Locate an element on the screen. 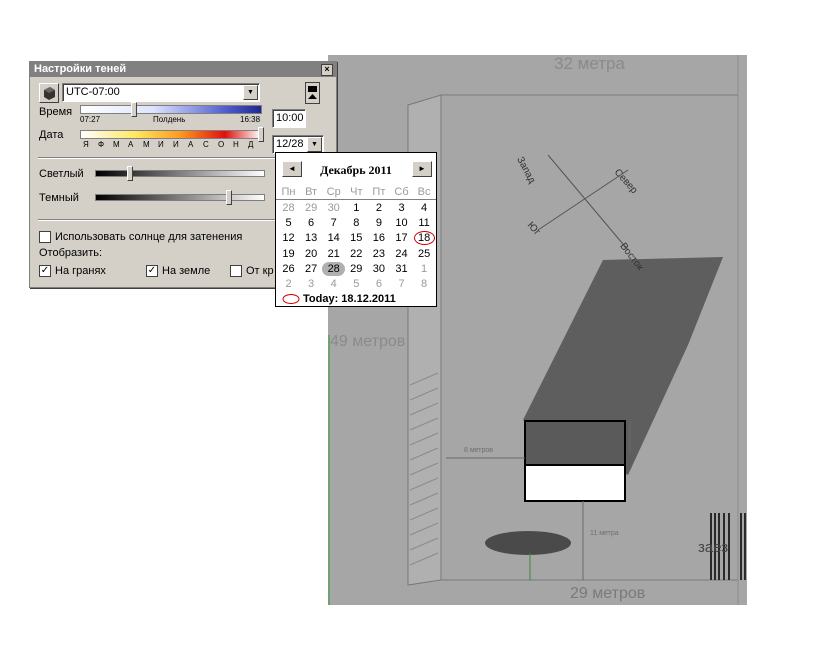 The height and width of the screenshot is (655, 838). timezone-select: UTC-07:00 ▼ is located at coordinates (161, 92).